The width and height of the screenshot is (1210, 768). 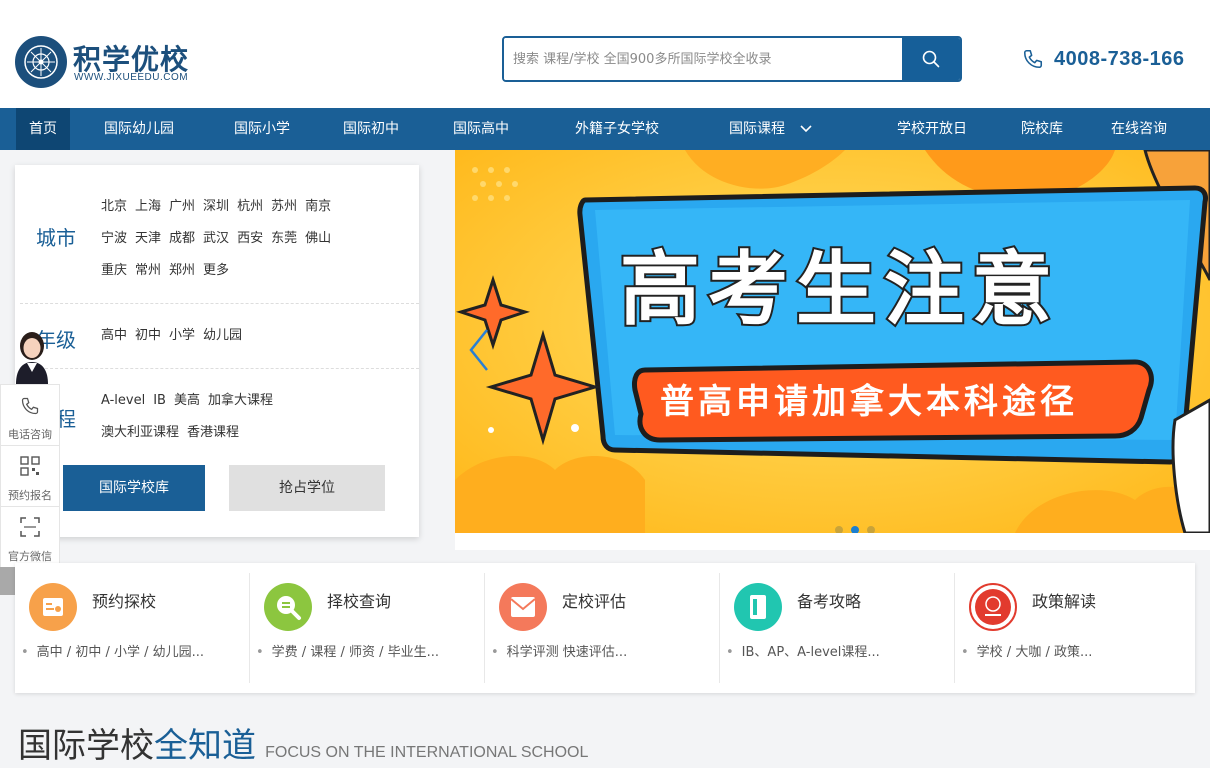 I want to click on city-link: 杭州, so click(x=250, y=206).